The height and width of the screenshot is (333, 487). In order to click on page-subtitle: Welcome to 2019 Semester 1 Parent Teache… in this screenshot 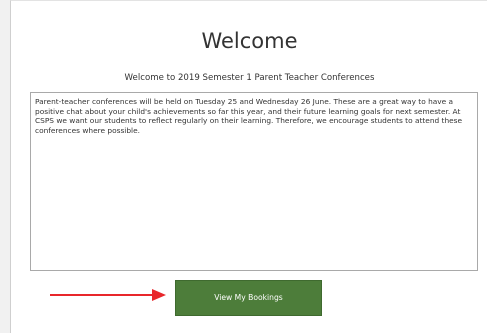, I will do `click(249, 78)`.